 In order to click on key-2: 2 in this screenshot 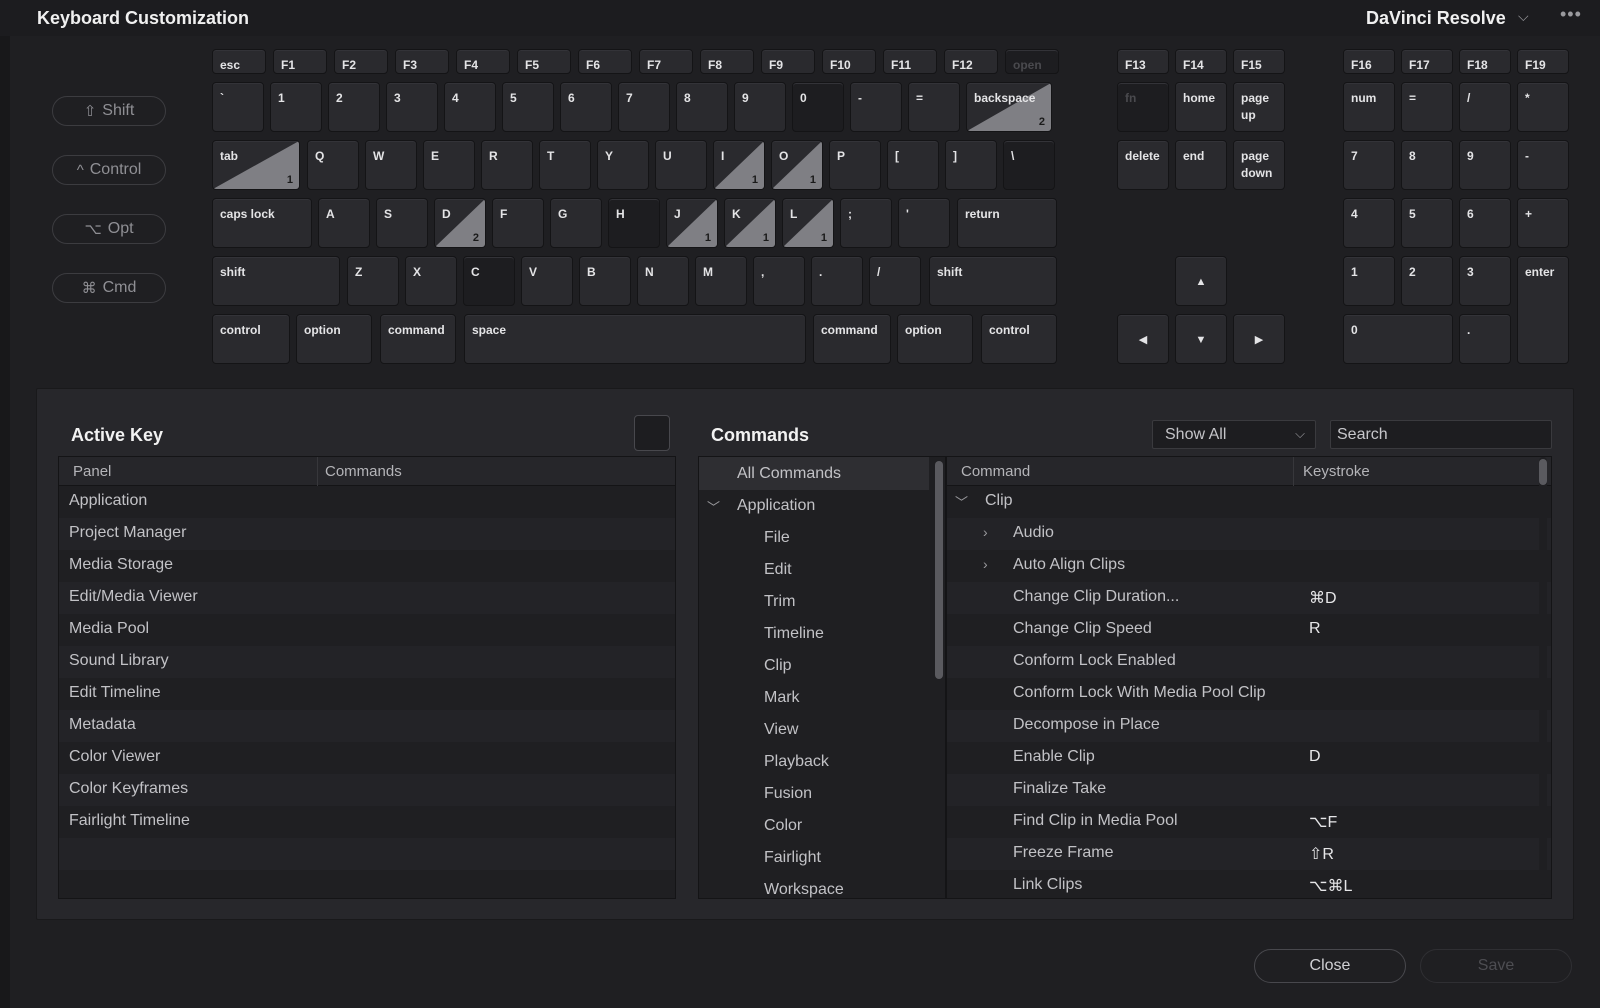, I will do `click(1427, 281)`.